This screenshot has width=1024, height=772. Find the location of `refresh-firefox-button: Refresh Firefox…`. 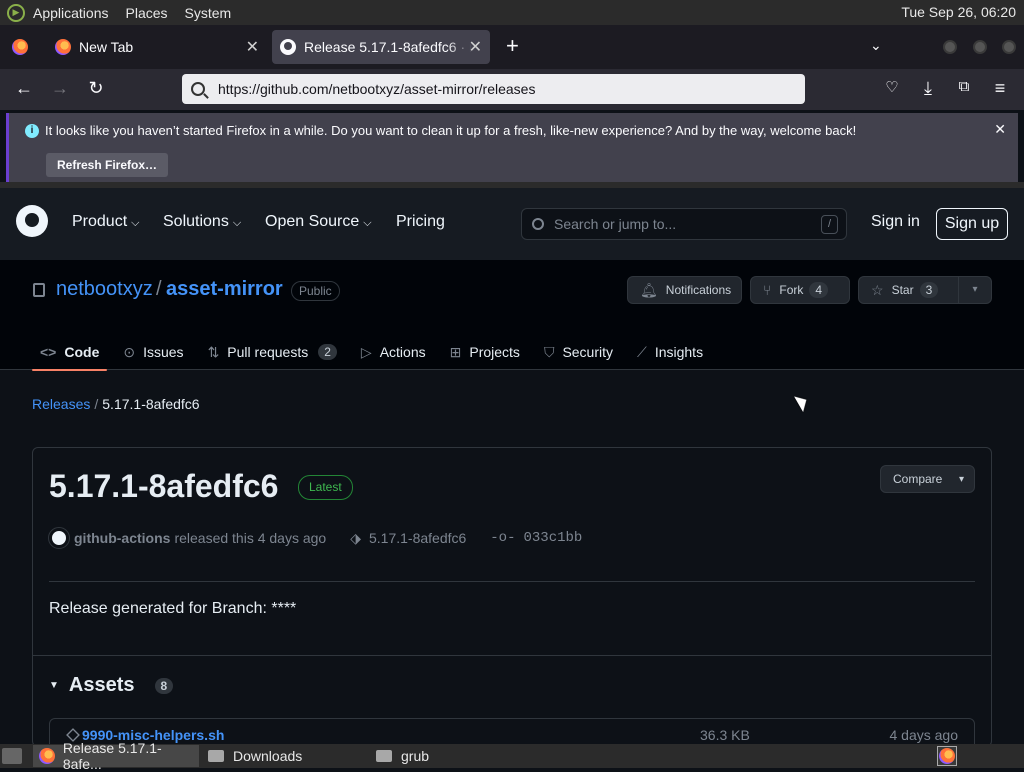

refresh-firefox-button: Refresh Firefox… is located at coordinates (107, 165).